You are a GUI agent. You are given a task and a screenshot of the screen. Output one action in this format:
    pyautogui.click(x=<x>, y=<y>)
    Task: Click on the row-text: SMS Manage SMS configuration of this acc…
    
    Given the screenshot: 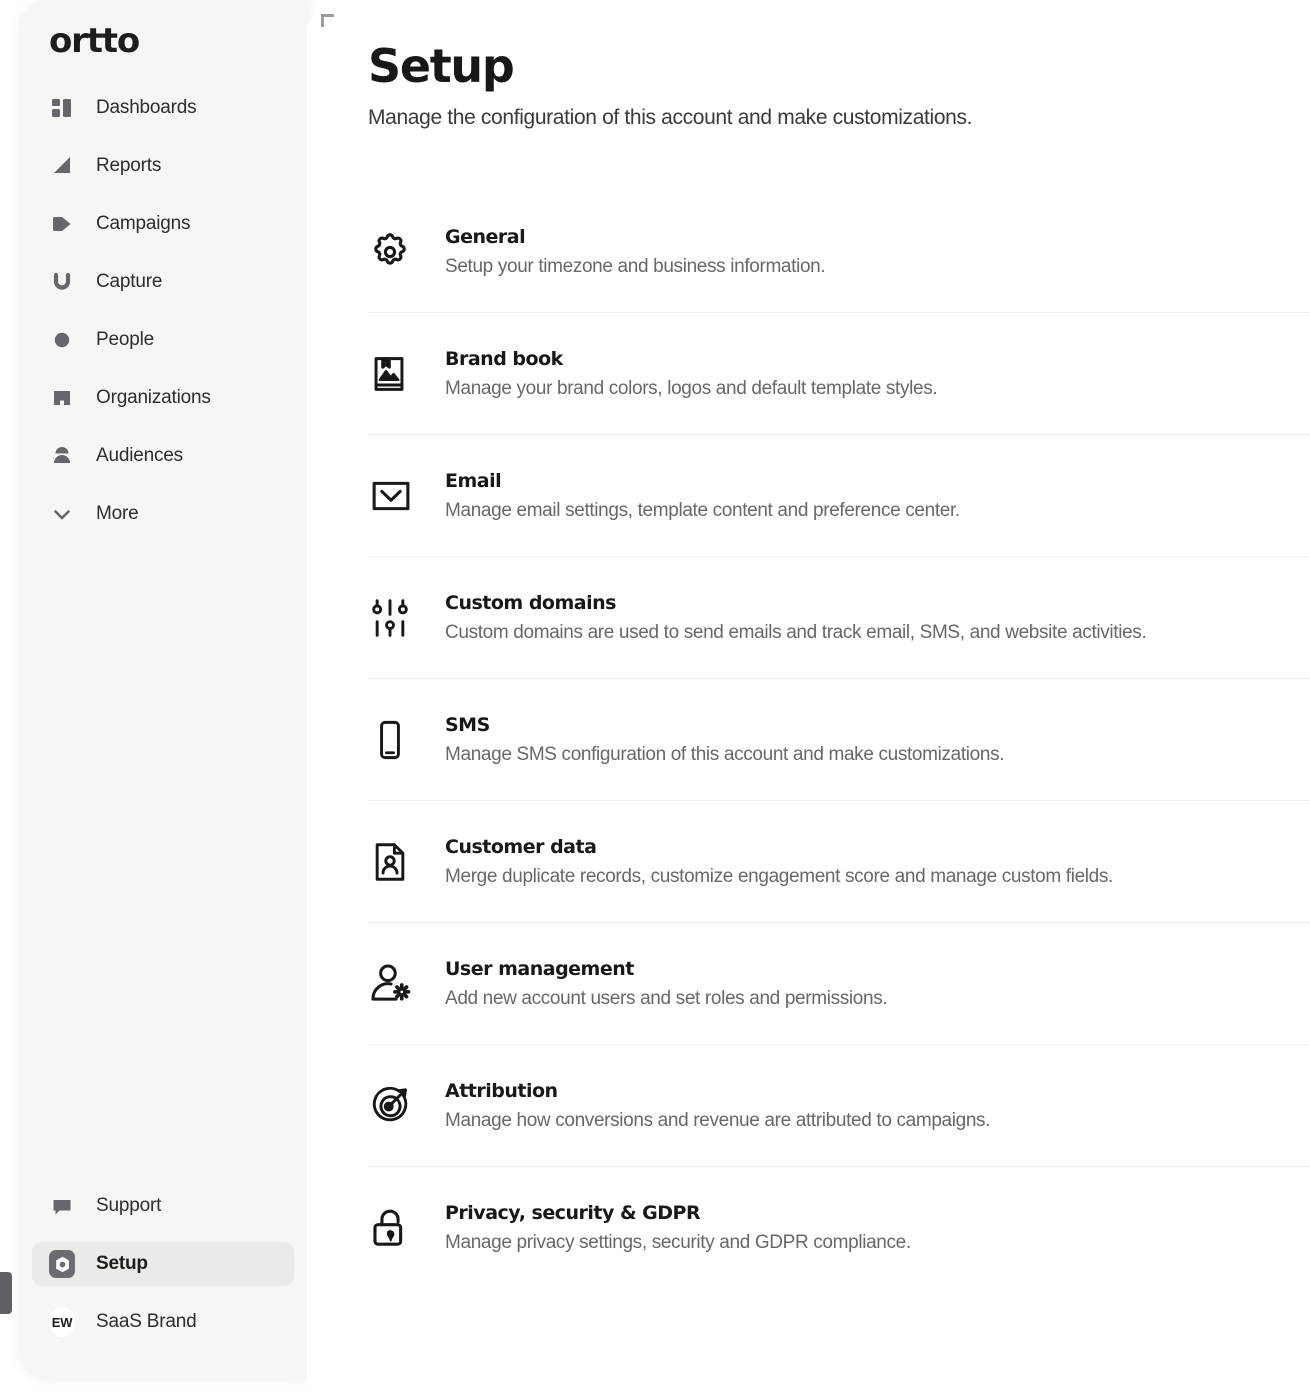 What is the action you would take?
    pyautogui.click(x=865, y=740)
    